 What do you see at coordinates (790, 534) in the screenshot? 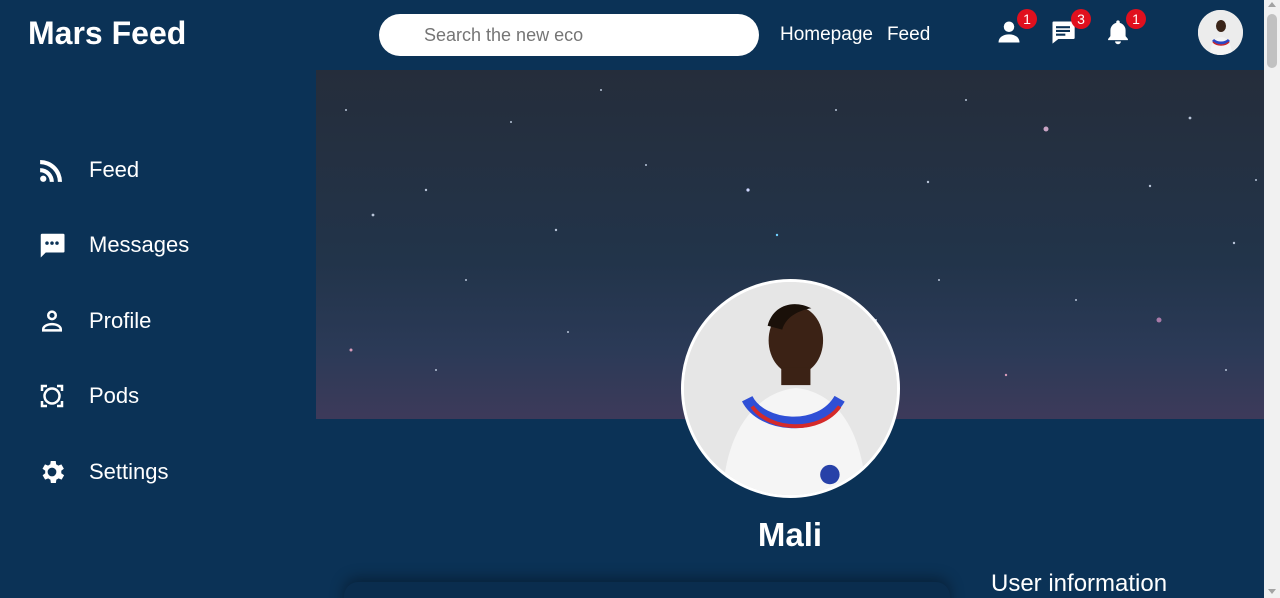
I see `profile-name: Mali` at bounding box center [790, 534].